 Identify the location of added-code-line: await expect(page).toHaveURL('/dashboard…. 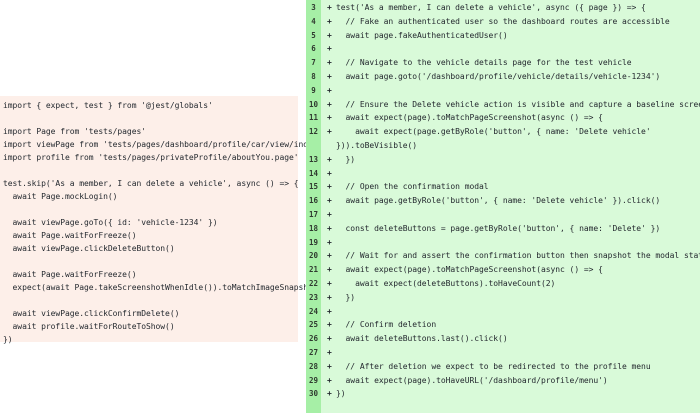
(472, 380).